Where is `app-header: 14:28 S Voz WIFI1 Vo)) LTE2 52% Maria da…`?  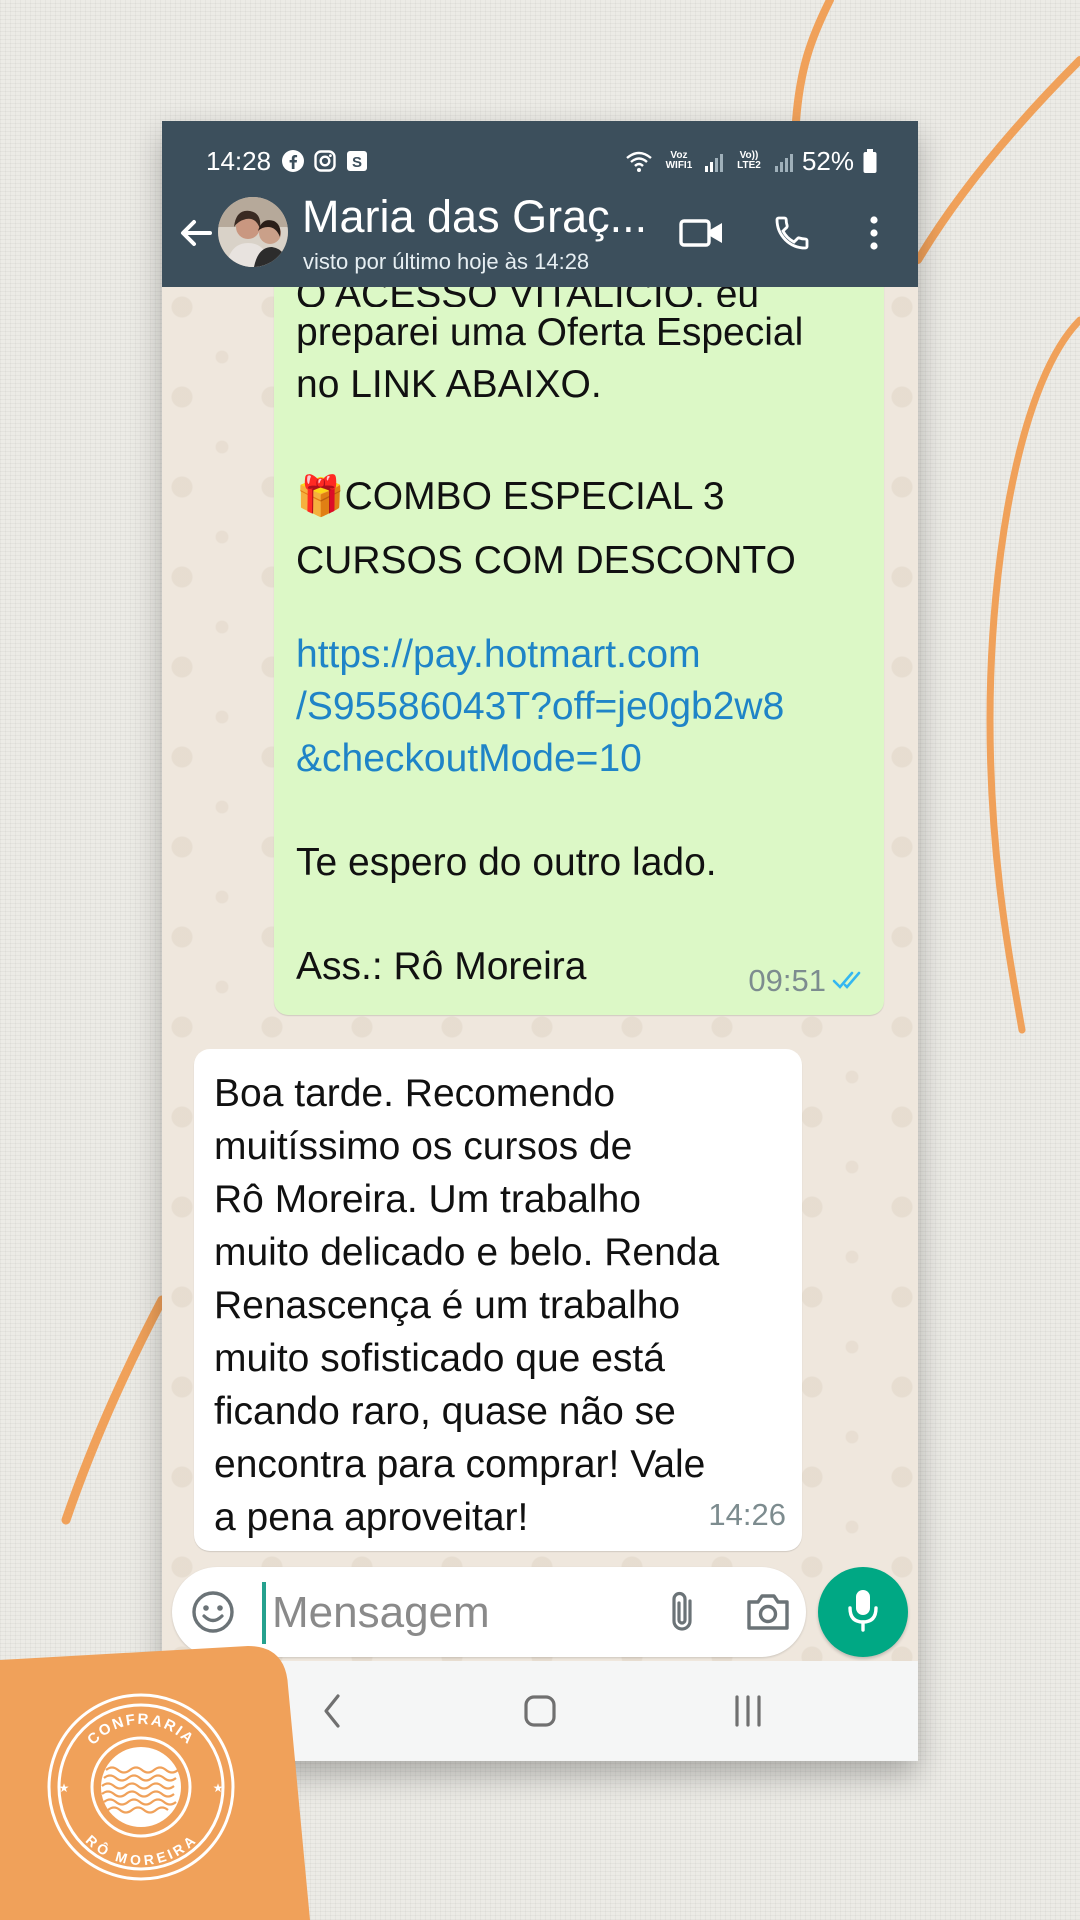 app-header: 14:28 S Voz WIFI1 Vo)) LTE2 52% Maria da… is located at coordinates (540, 204).